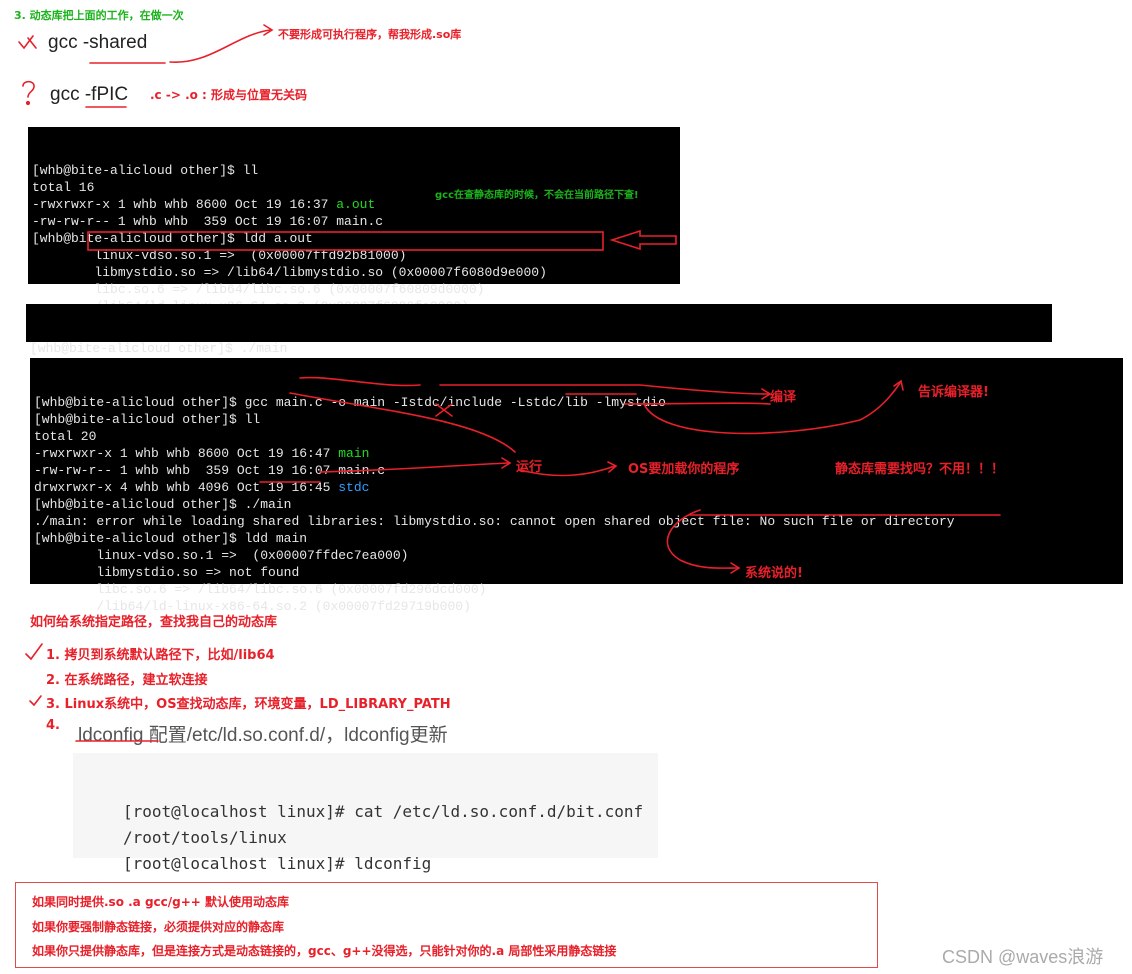  I want to click on arrow-to-system-says, so click(702, 539).